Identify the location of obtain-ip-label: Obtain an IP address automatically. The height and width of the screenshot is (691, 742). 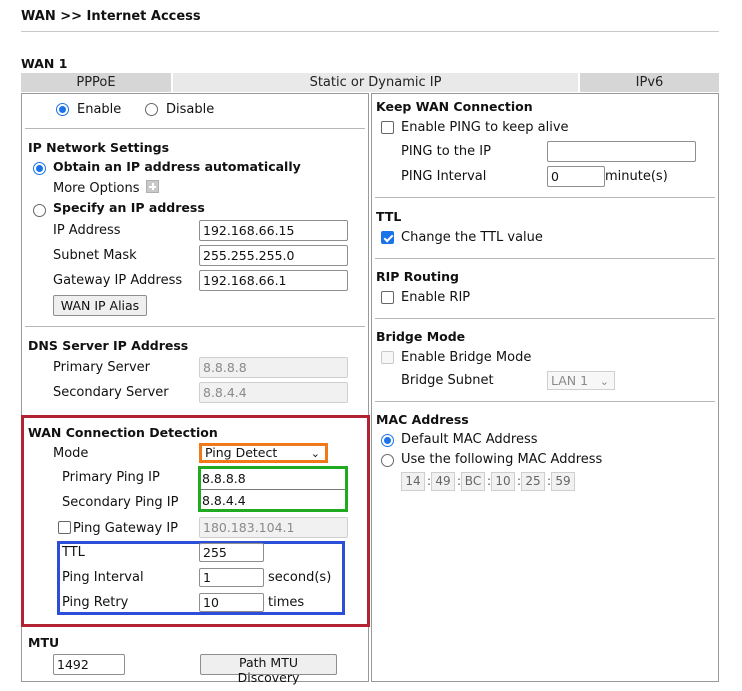
(177, 166).